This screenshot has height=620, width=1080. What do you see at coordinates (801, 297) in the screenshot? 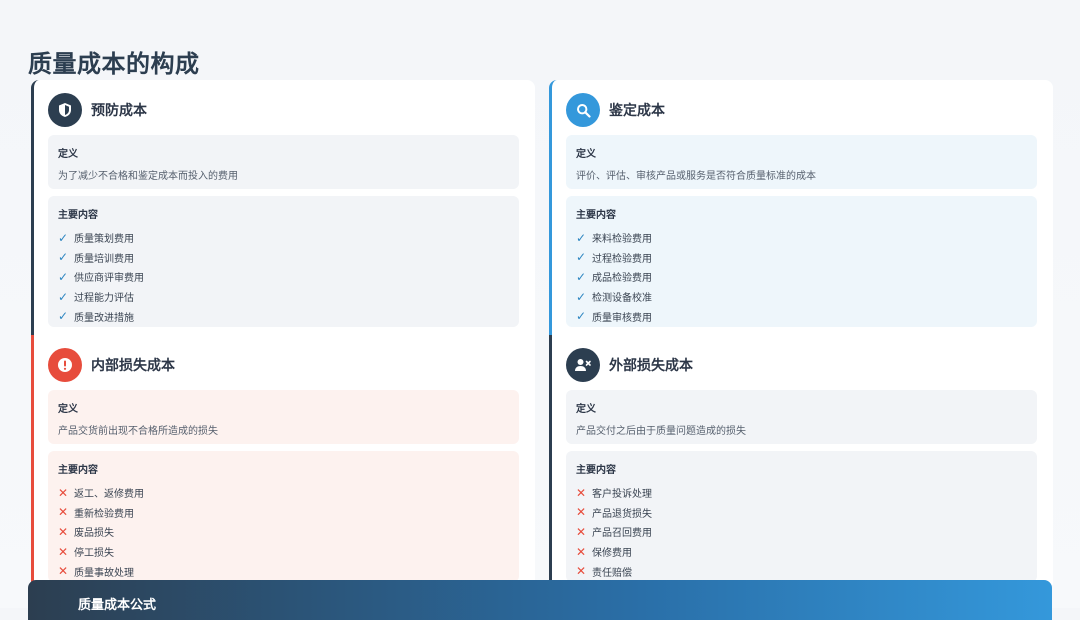
I see `list-item: ✓ 检测设备校准` at bounding box center [801, 297].